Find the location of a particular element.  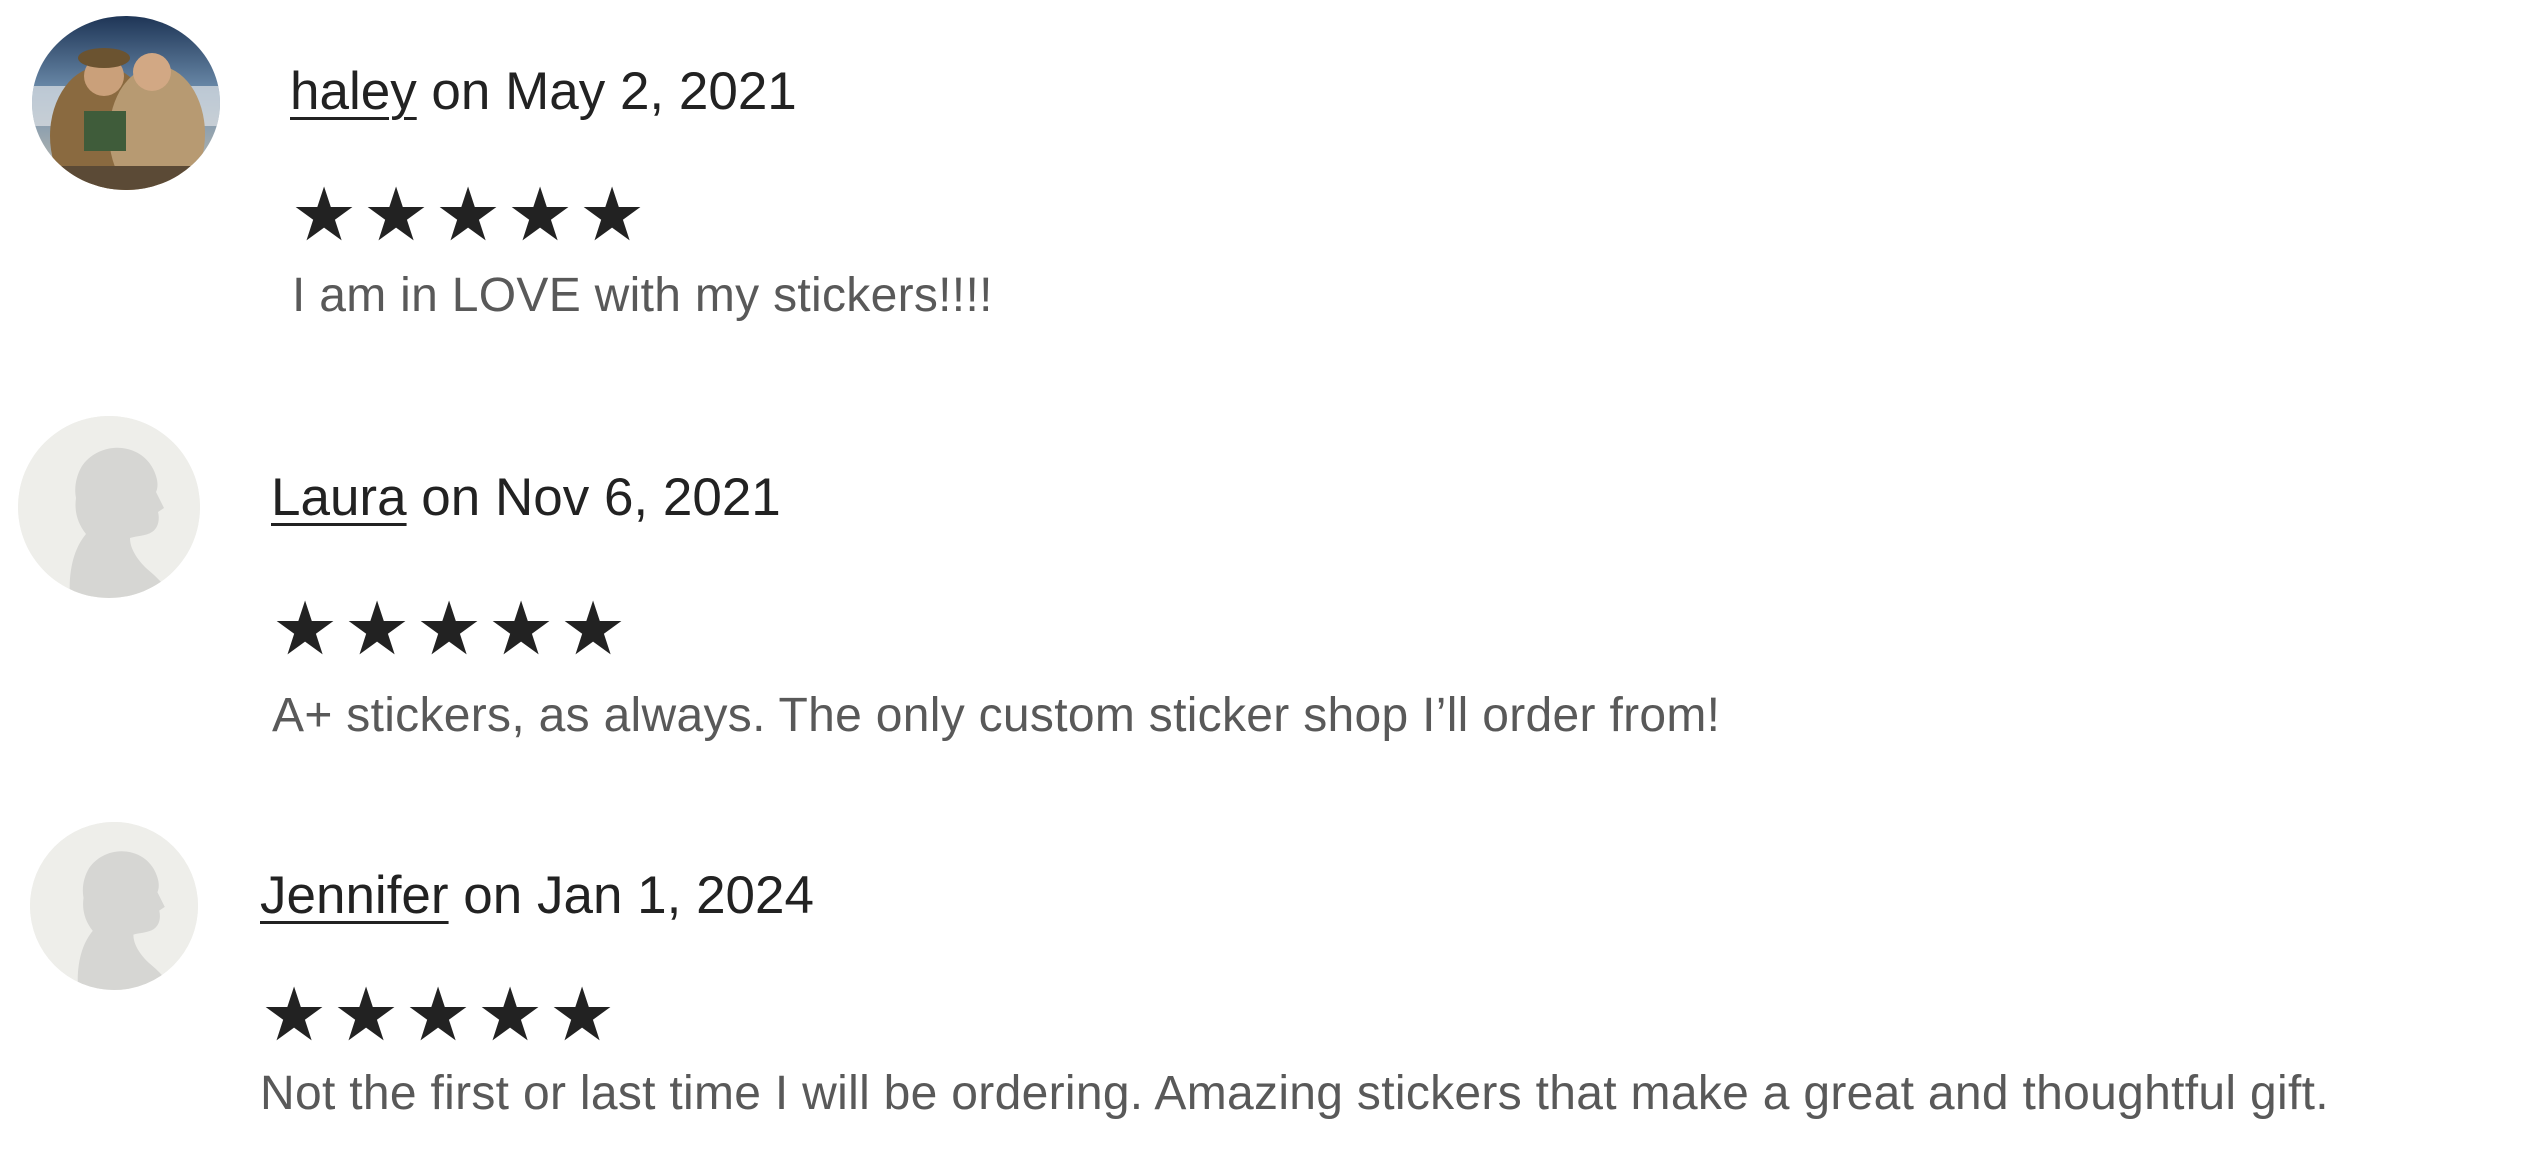

review-meta: haley on May 2, 2021 is located at coordinates (543, 92).